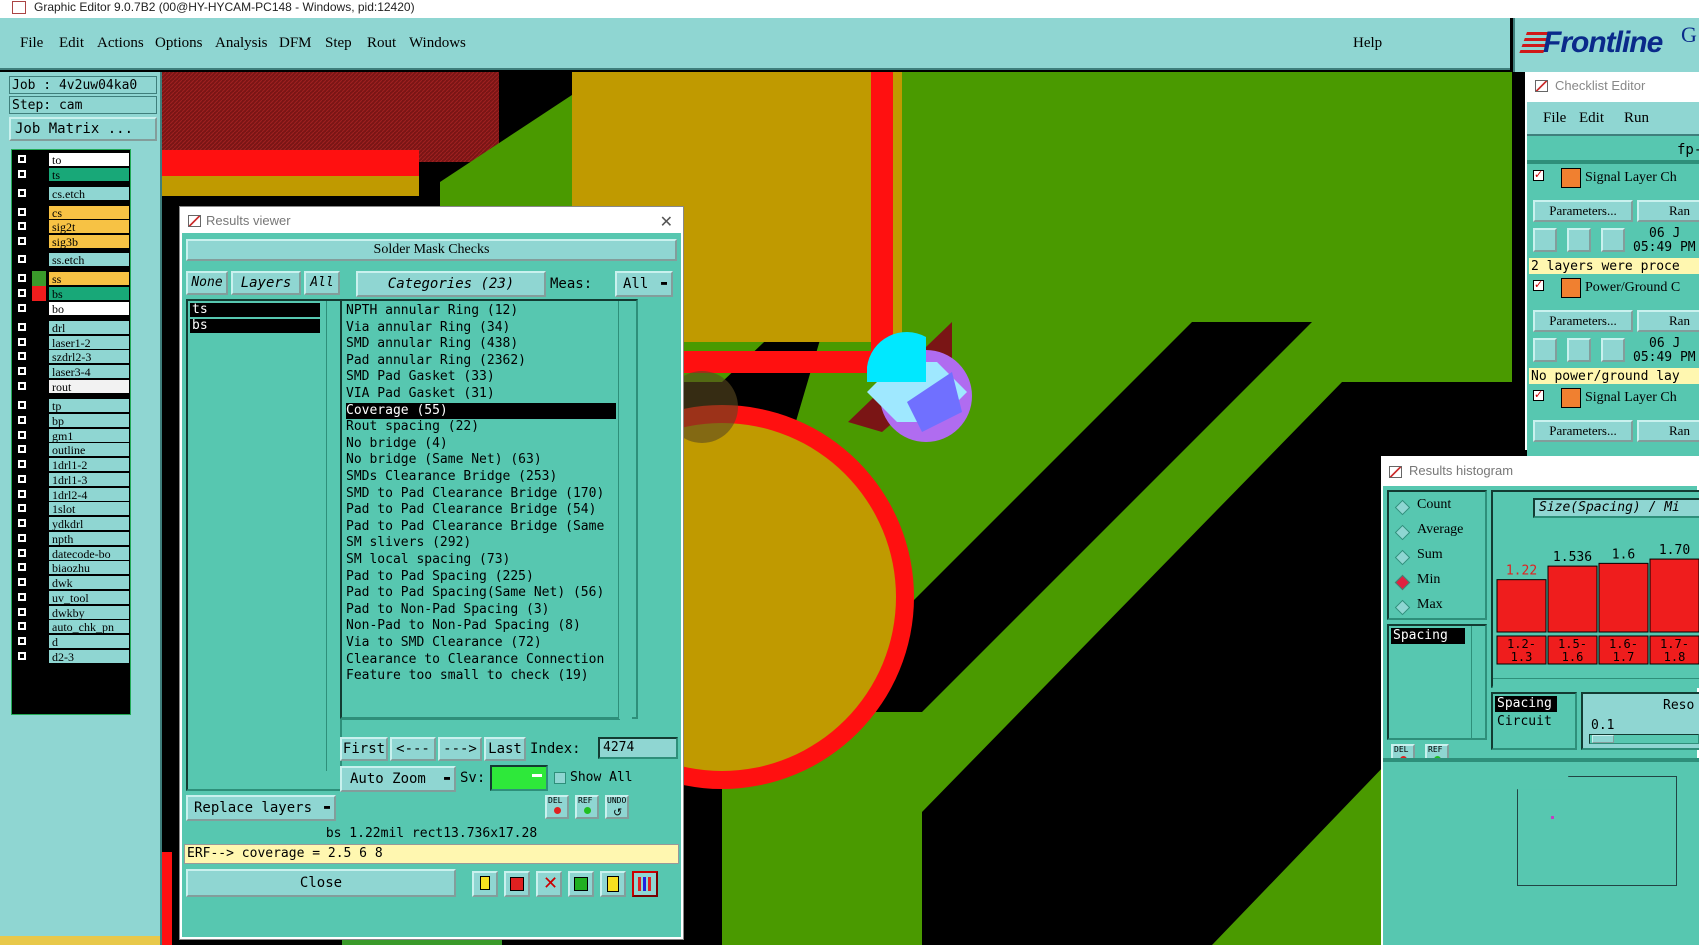 Image resolution: width=1699 pixels, height=945 pixels. I want to click on stat-radio-count, so click(1402, 507).